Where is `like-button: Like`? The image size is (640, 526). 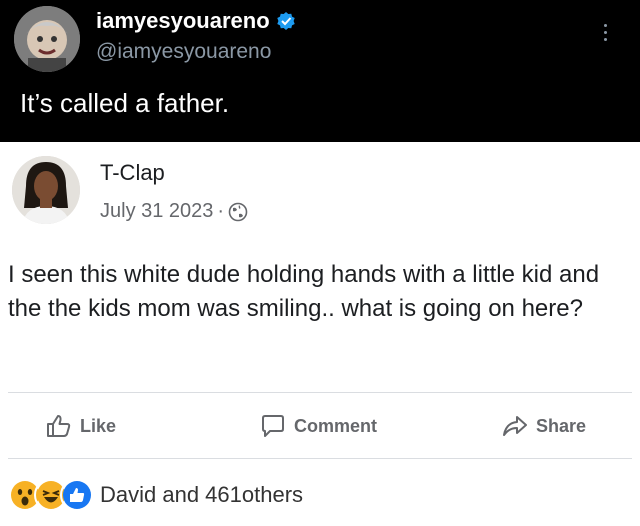 like-button: Like is located at coordinates (81, 426).